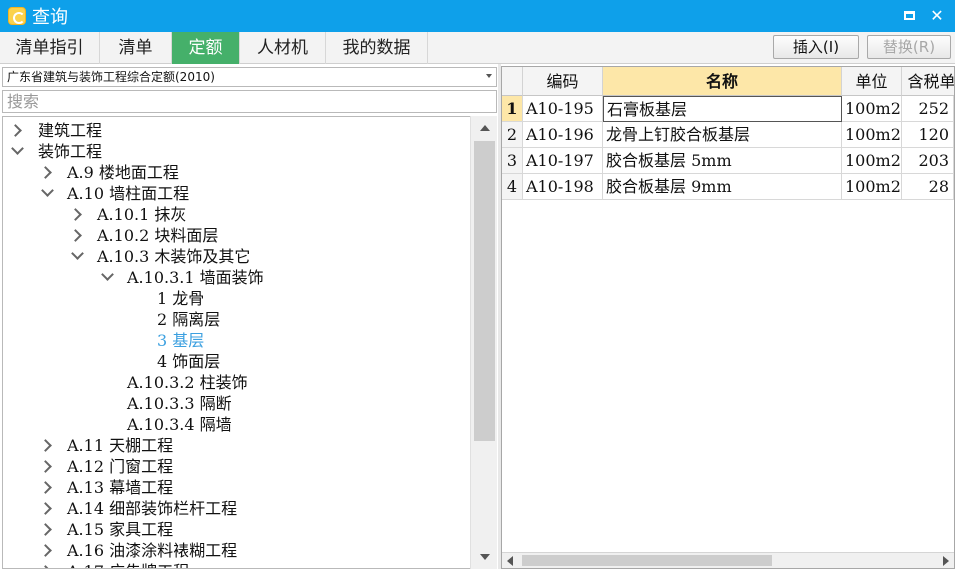  Describe the element at coordinates (70, 151) in the screenshot. I see `tree-node: 装饰工程` at that location.